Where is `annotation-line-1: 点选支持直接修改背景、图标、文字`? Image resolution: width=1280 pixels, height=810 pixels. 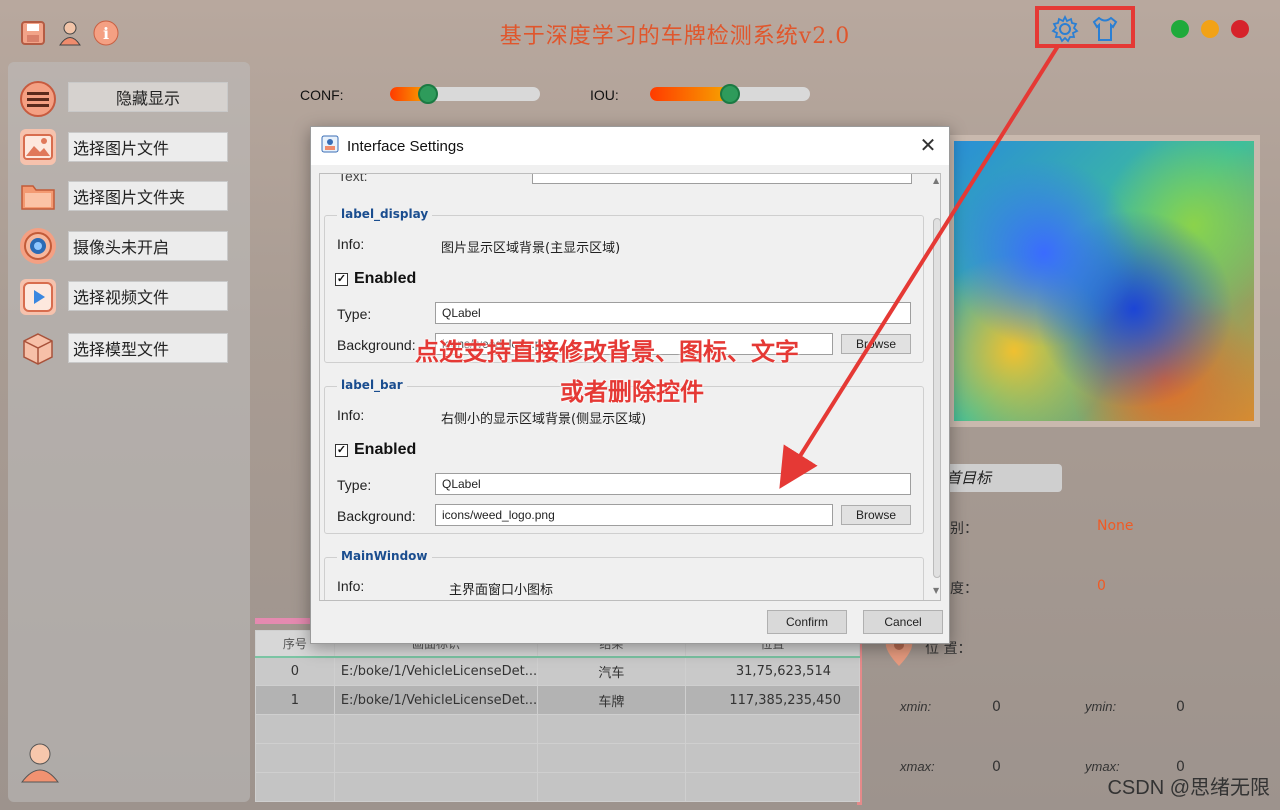
annotation-line-1: 点选支持直接修改背景、图标、文字 is located at coordinates (607, 352).